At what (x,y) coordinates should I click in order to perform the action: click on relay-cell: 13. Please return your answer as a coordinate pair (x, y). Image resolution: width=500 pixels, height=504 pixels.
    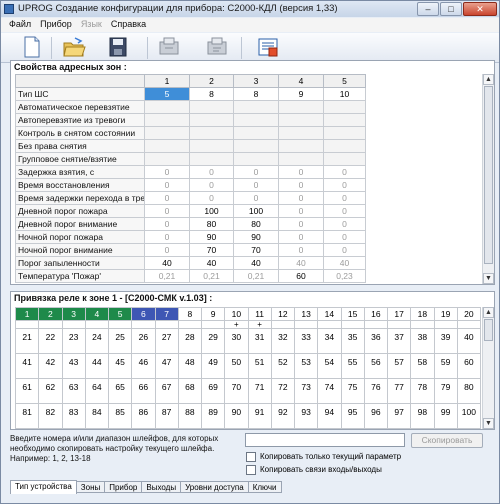
    Looking at the image, I should click on (306, 314).